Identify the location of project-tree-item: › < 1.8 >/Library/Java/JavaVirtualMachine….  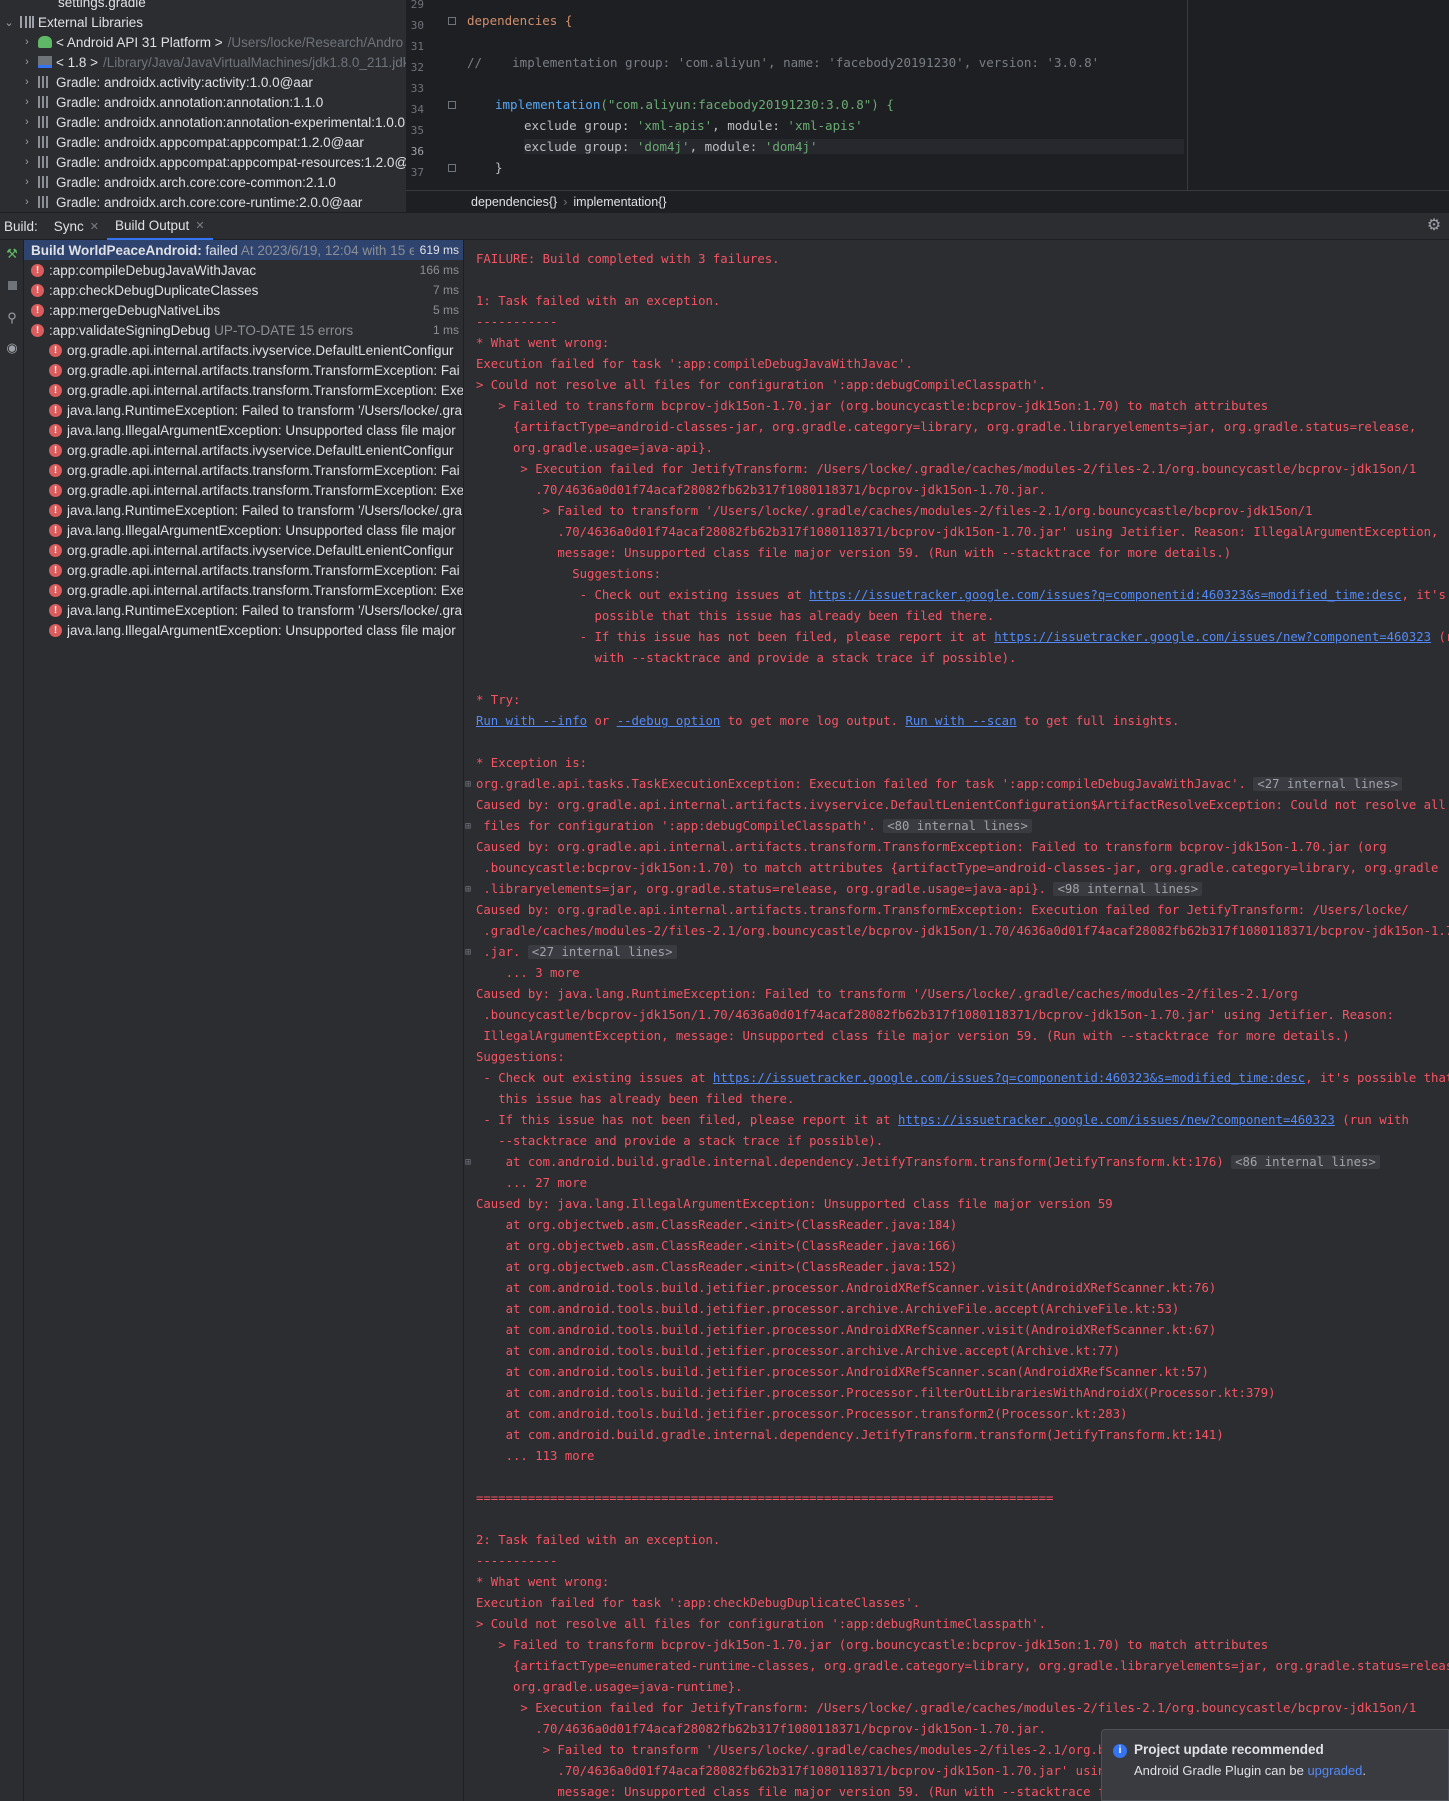
(203, 62).